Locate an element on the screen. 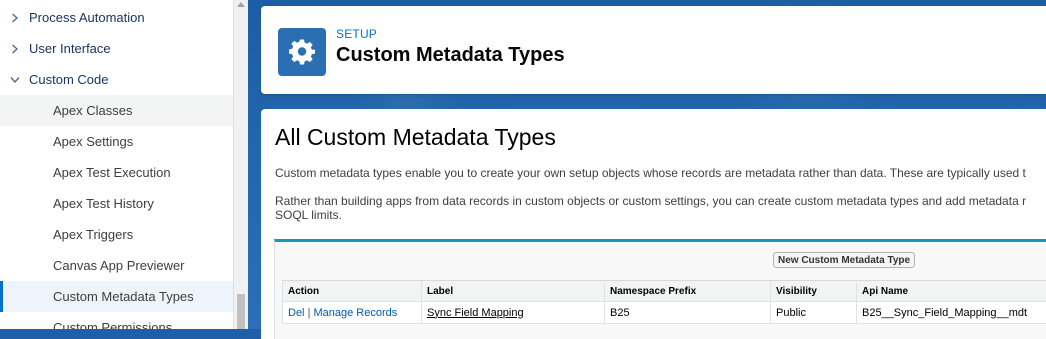 The width and height of the screenshot is (1046, 339). column-header-api-name: Api Name is located at coordinates (951, 291).